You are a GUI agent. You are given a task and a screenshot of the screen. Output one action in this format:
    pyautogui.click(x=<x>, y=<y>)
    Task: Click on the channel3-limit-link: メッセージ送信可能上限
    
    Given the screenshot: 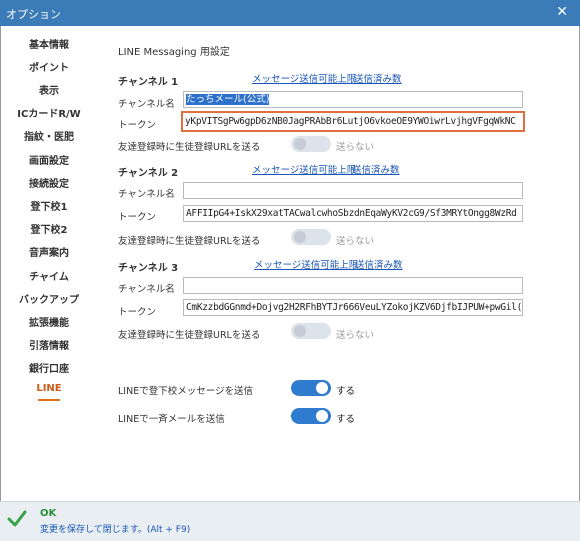 What is the action you would take?
    pyautogui.click(x=306, y=264)
    